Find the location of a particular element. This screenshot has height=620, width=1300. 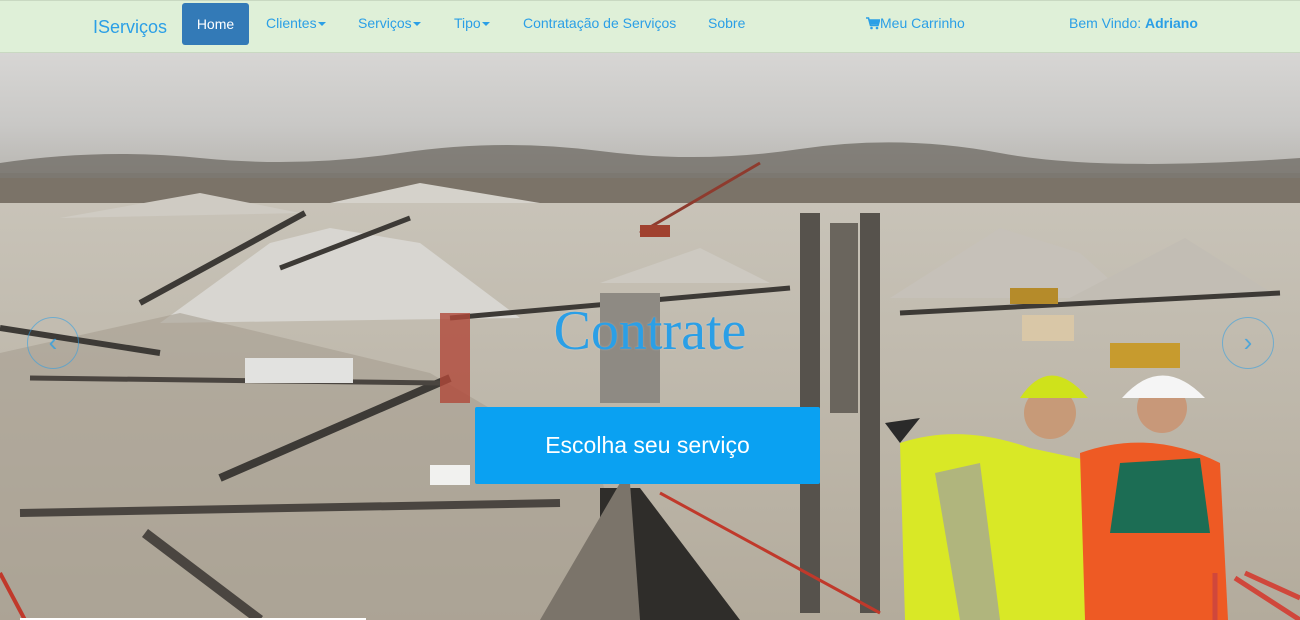

nav-cart-link: Meu Carrinho is located at coordinates (915, 24).